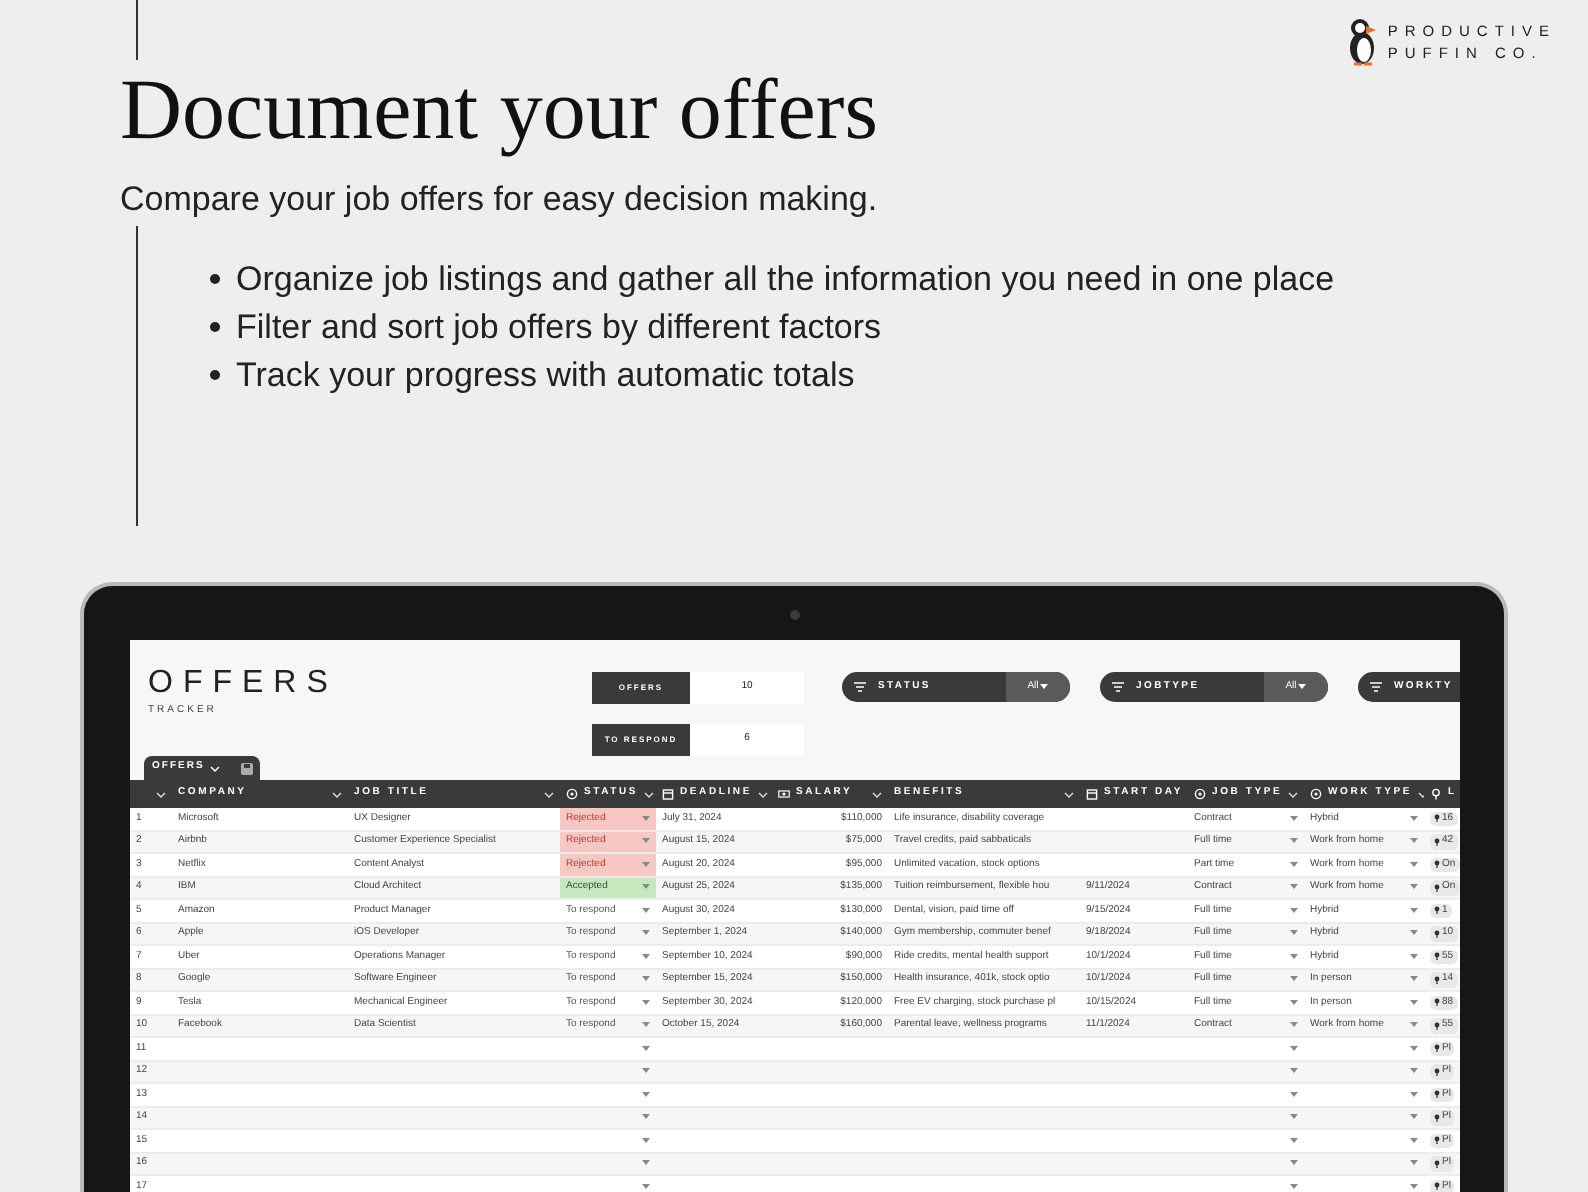 The height and width of the screenshot is (1192, 1588). Describe the element at coordinates (545, 375) in the screenshot. I see `bullet-text: Track your progress with automatic totals` at that location.